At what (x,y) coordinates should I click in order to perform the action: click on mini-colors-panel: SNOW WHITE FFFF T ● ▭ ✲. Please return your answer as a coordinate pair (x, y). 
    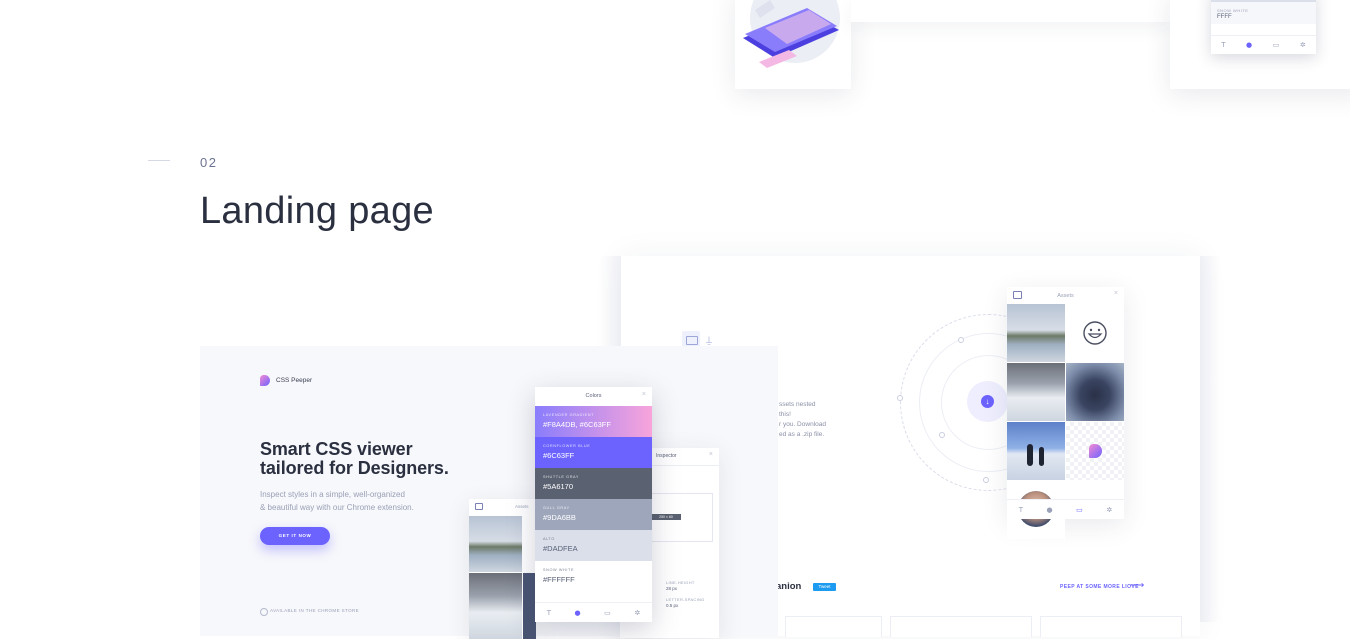
    Looking at the image, I should click on (1263, 27).